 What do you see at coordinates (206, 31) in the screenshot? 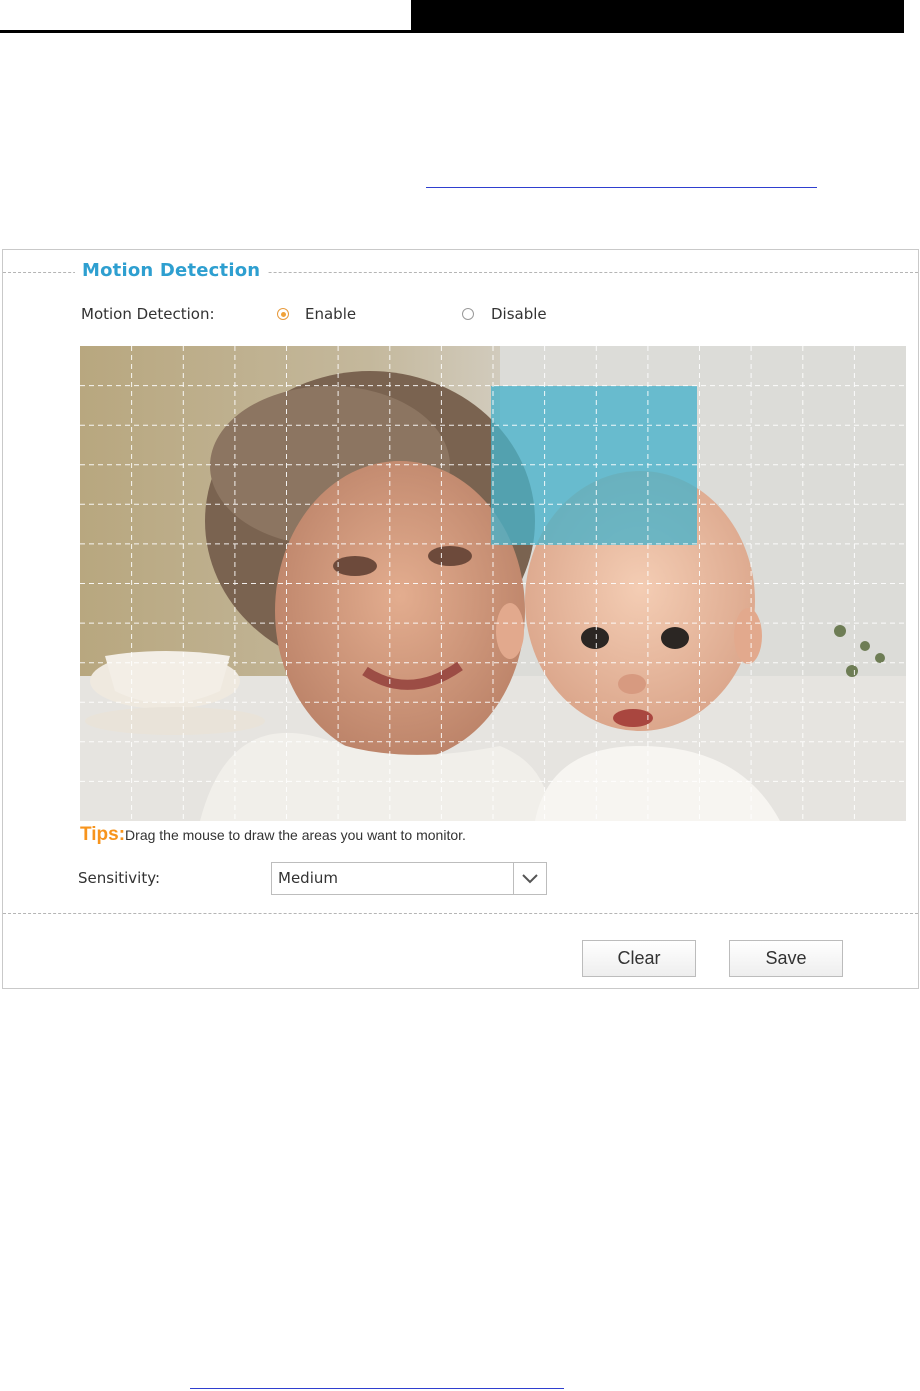
I see `header-rule` at bounding box center [206, 31].